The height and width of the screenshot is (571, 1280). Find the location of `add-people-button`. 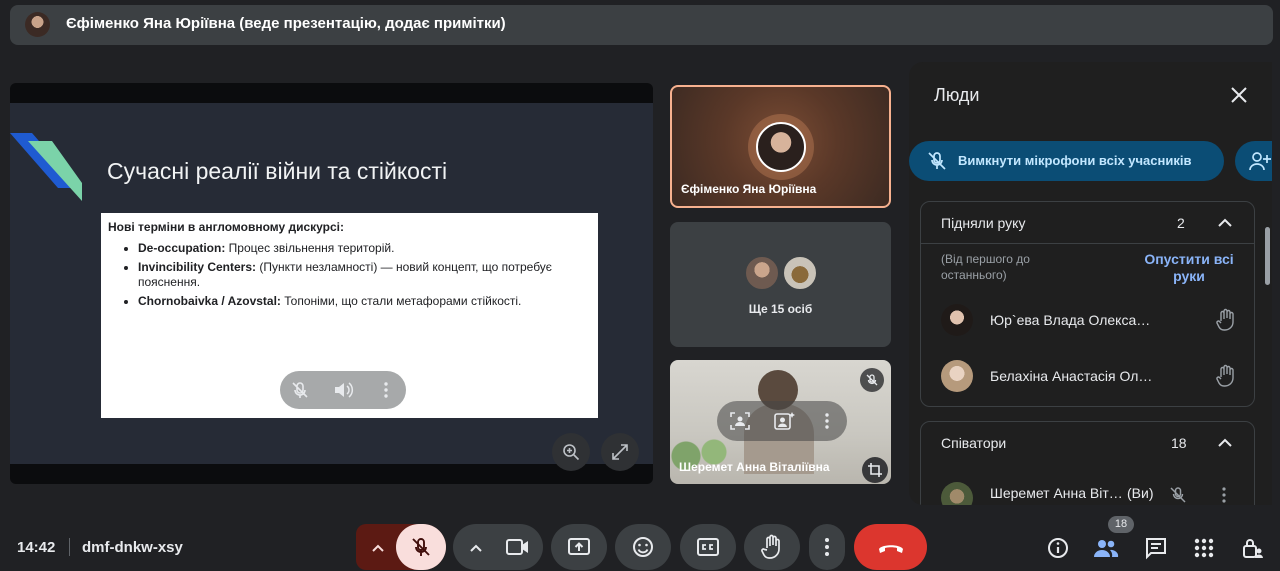

add-people-button is located at coordinates (1253, 161).